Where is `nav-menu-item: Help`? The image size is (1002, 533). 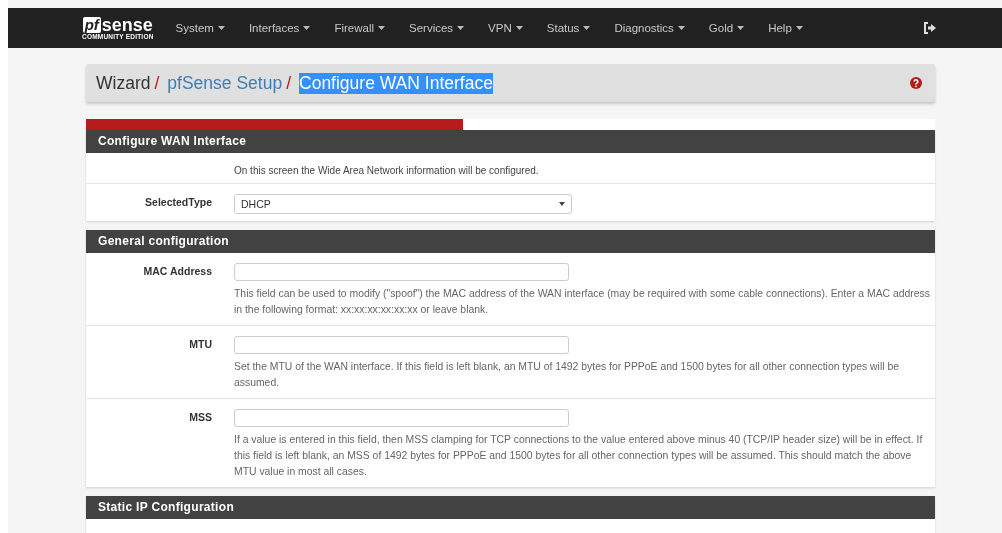 nav-menu-item: Help is located at coordinates (785, 28).